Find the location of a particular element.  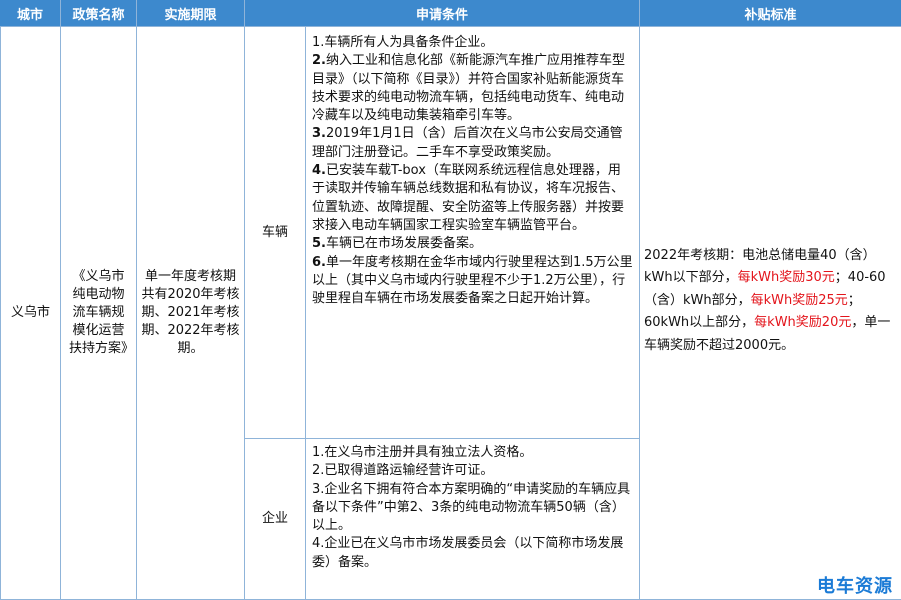

header-policy-name: 政策名称 is located at coordinates (99, 13).